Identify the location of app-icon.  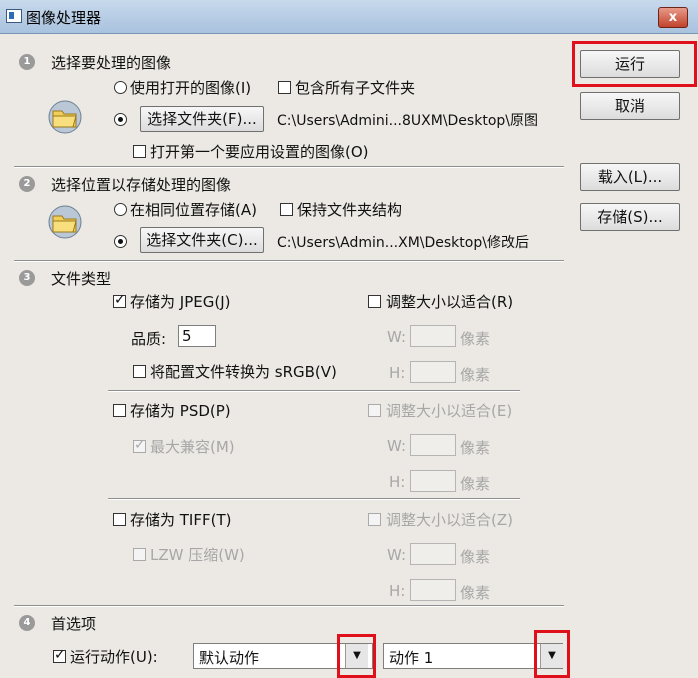
(14, 16).